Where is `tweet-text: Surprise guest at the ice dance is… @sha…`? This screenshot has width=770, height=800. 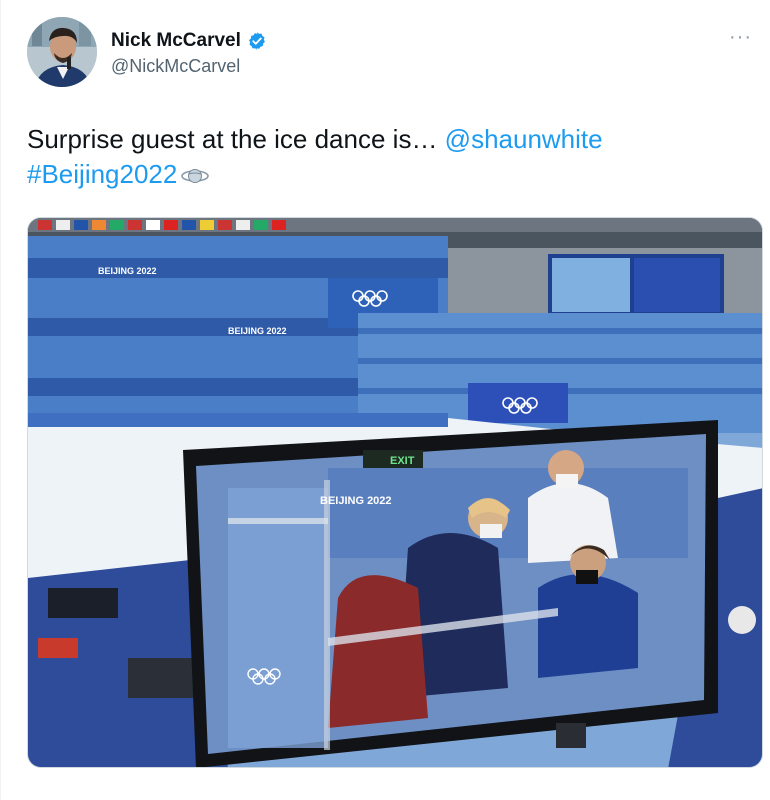
tweet-text: Surprise guest at the ice dance is… @sha… is located at coordinates (382, 157).